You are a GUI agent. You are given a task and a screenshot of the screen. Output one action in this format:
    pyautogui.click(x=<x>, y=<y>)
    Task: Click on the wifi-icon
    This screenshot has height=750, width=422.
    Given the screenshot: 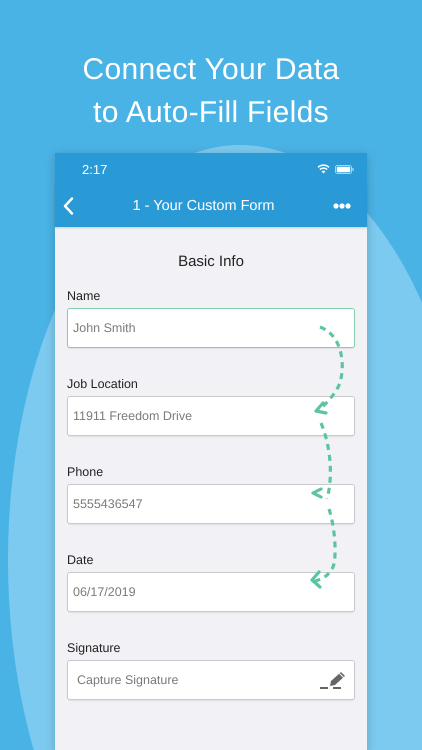 What is the action you would take?
    pyautogui.click(x=323, y=169)
    